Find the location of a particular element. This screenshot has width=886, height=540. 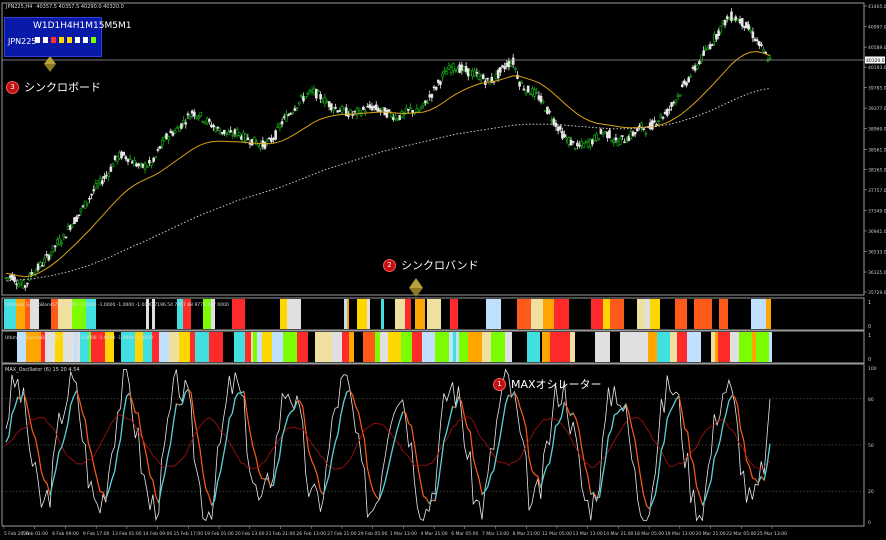

time-label: 8 Feb 09:00 is located at coordinates (65, 534).